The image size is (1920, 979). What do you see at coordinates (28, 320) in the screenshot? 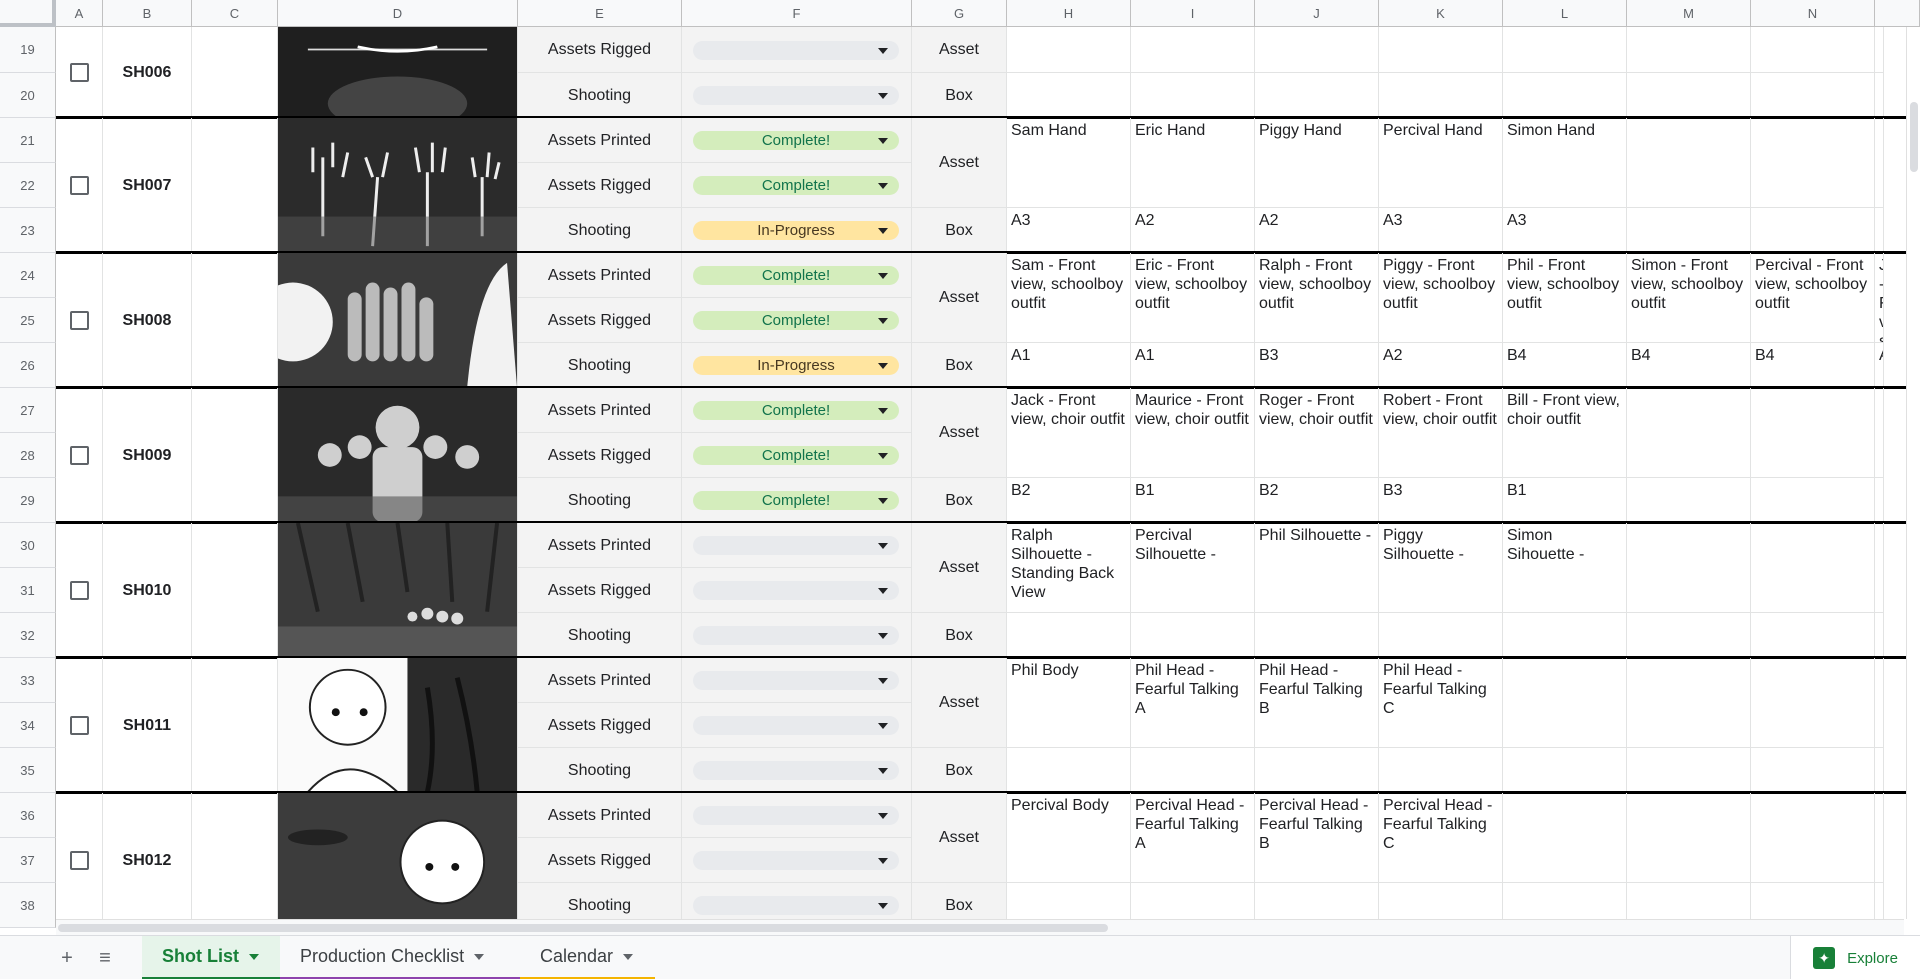
I see `row-header: 25` at bounding box center [28, 320].